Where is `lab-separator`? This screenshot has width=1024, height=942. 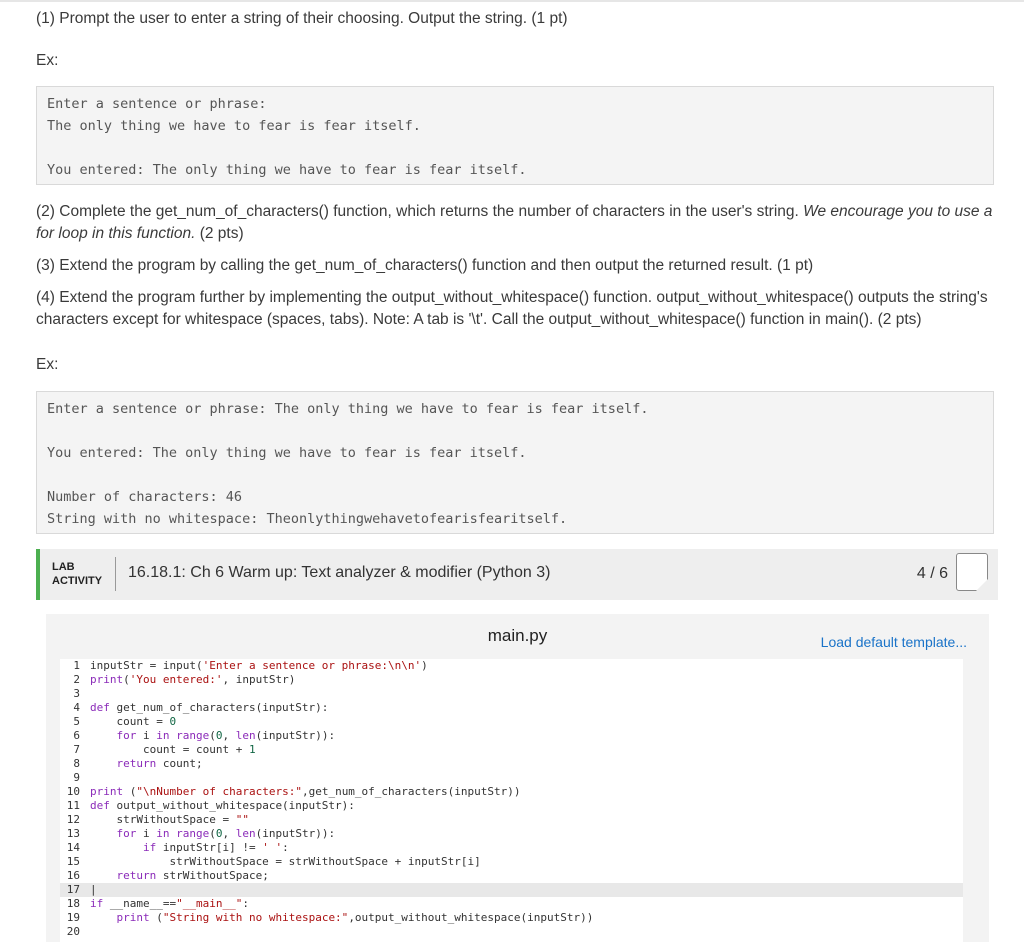
lab-separator is located at coordinates (115, 574).